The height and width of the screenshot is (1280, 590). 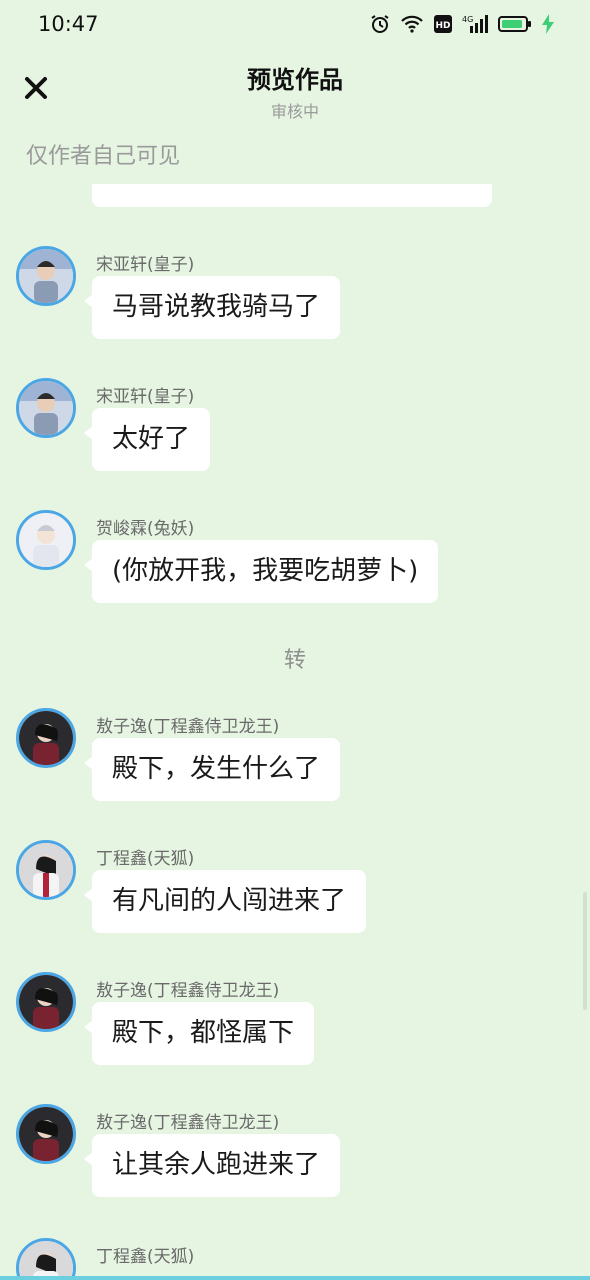 What do you see at coordinates (585, 951) in the screenshot?
I see `scrollbar` at bounding box center [585, 951].